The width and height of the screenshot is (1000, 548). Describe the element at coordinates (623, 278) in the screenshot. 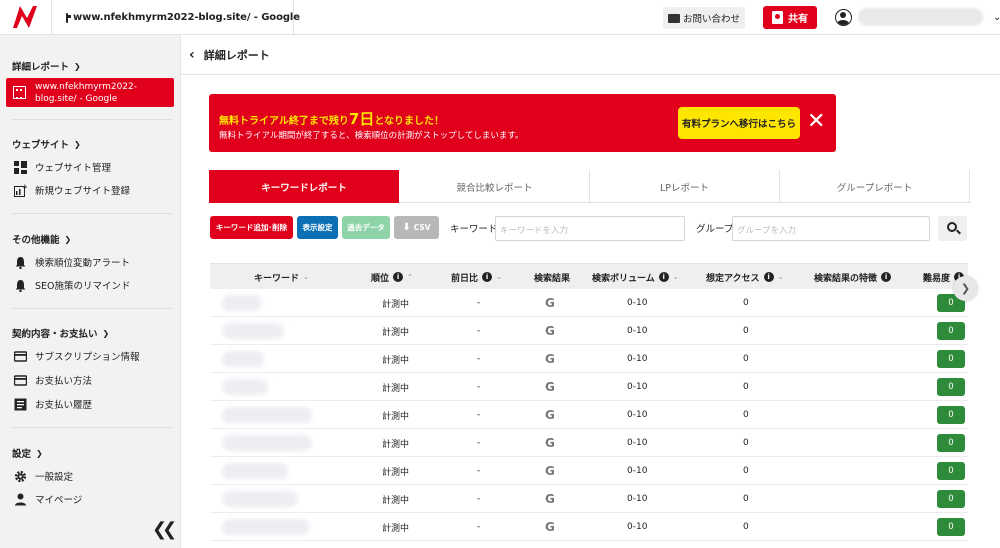

I see `header-label: 検索ボリューム` at that location.